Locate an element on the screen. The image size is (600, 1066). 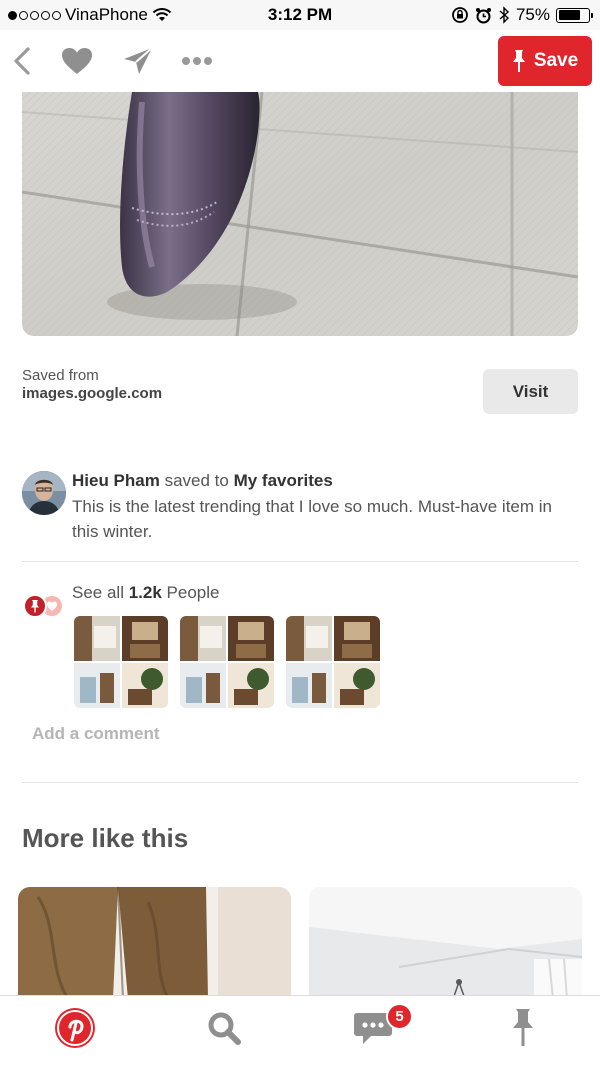
saves-icon is located at coordinates (42, 606).